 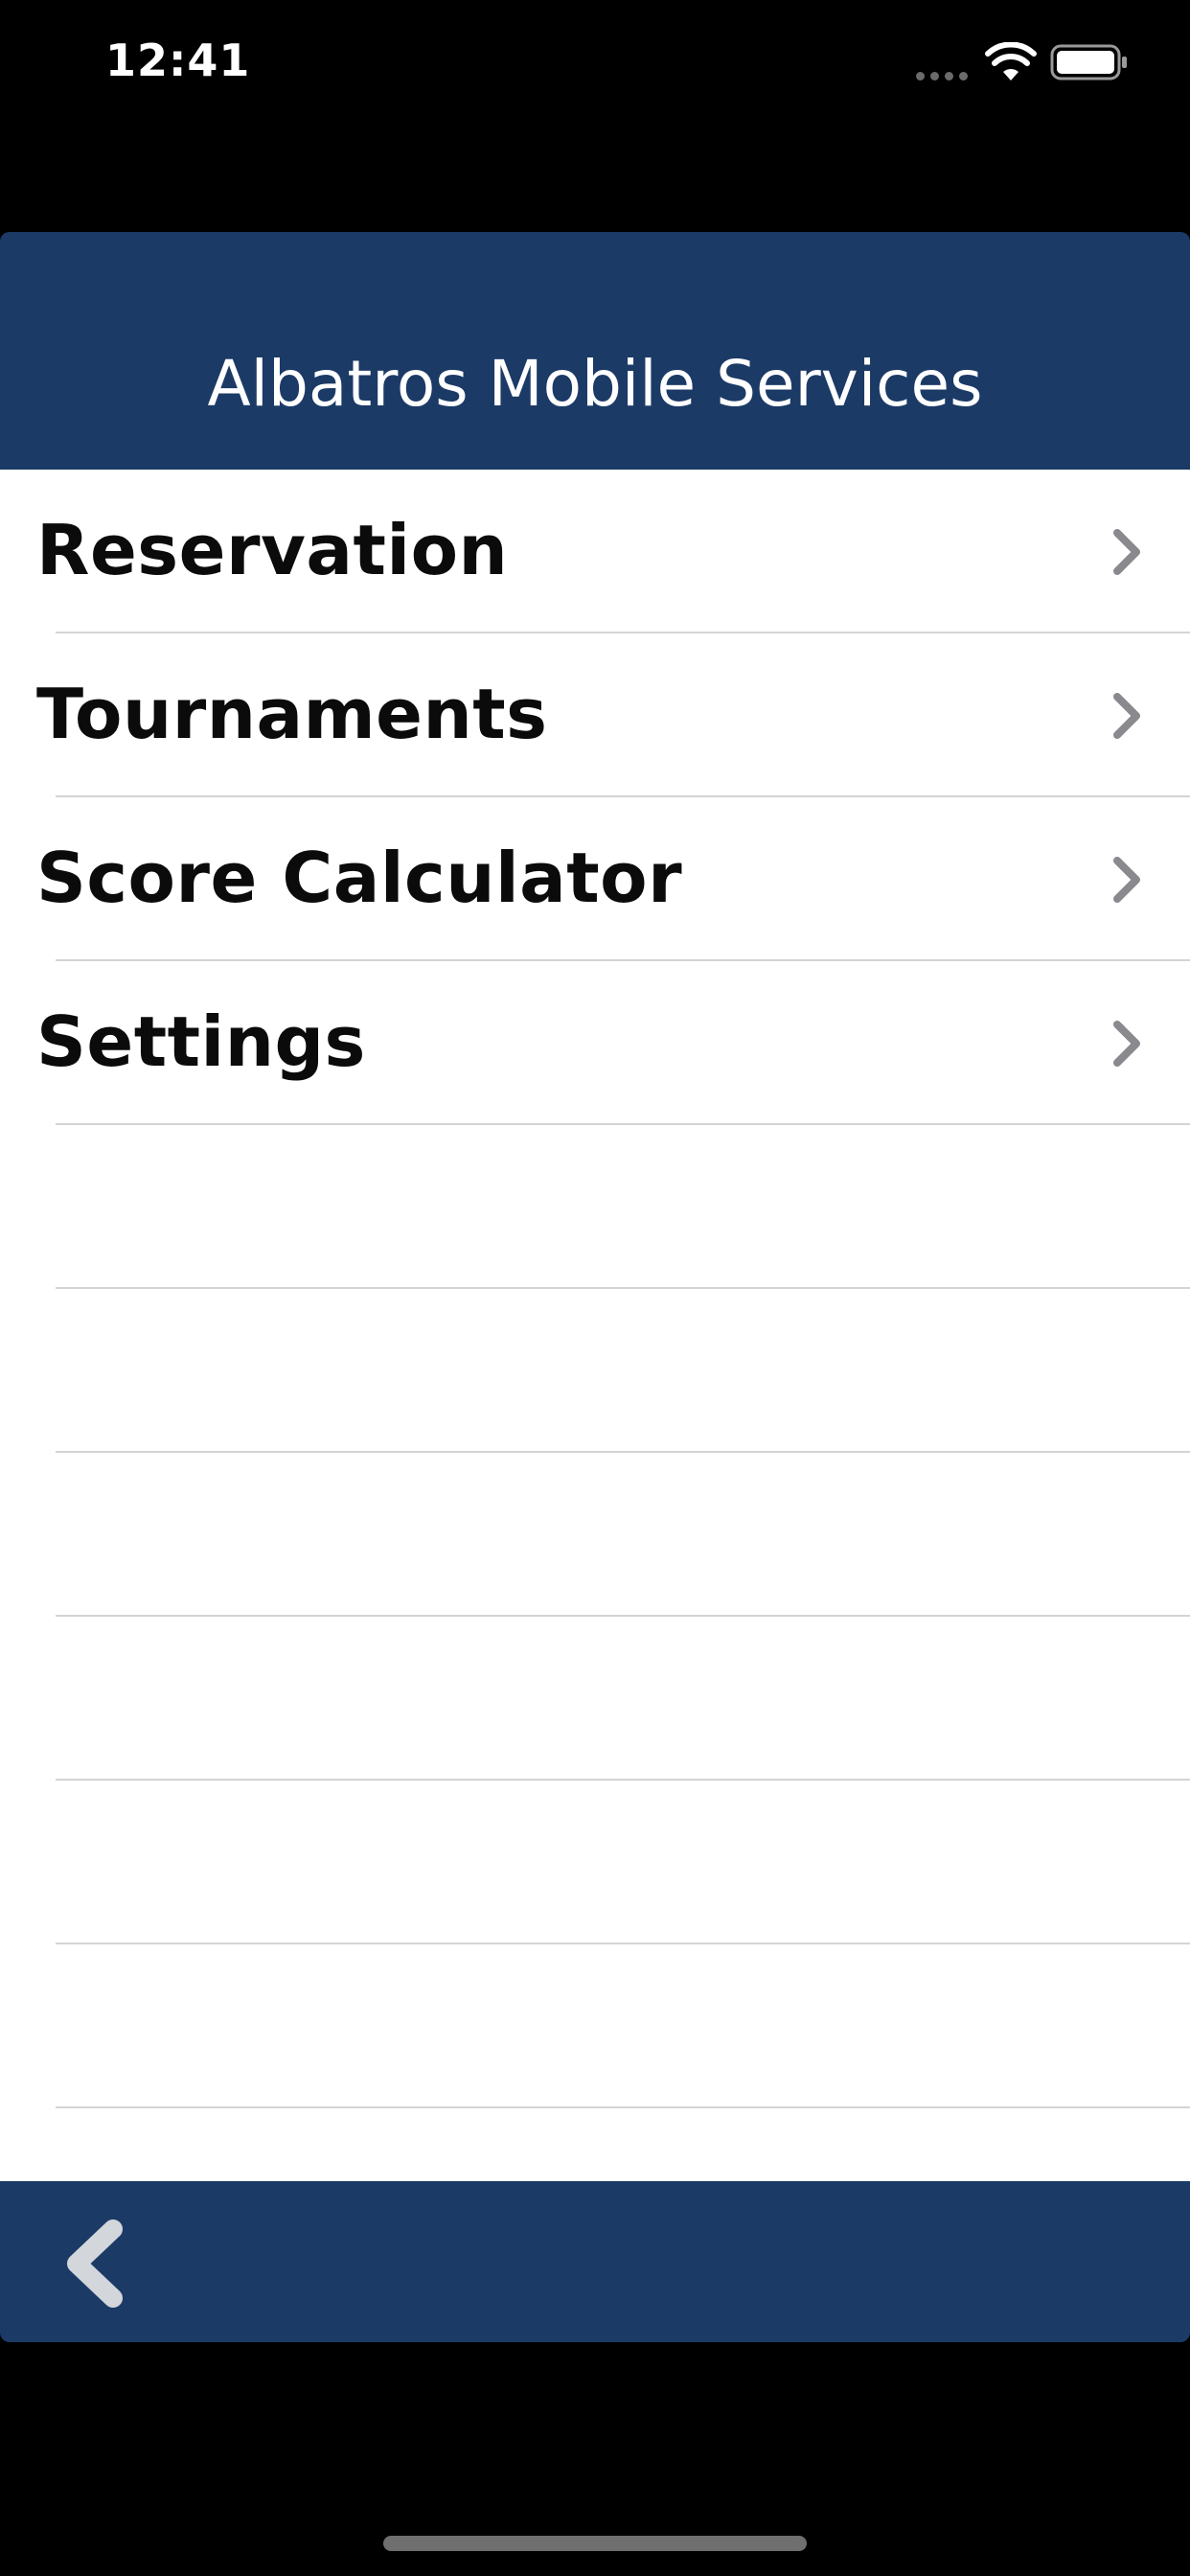 I want to click on menu-item-settings: Settings, so click(x=595, y=1043).